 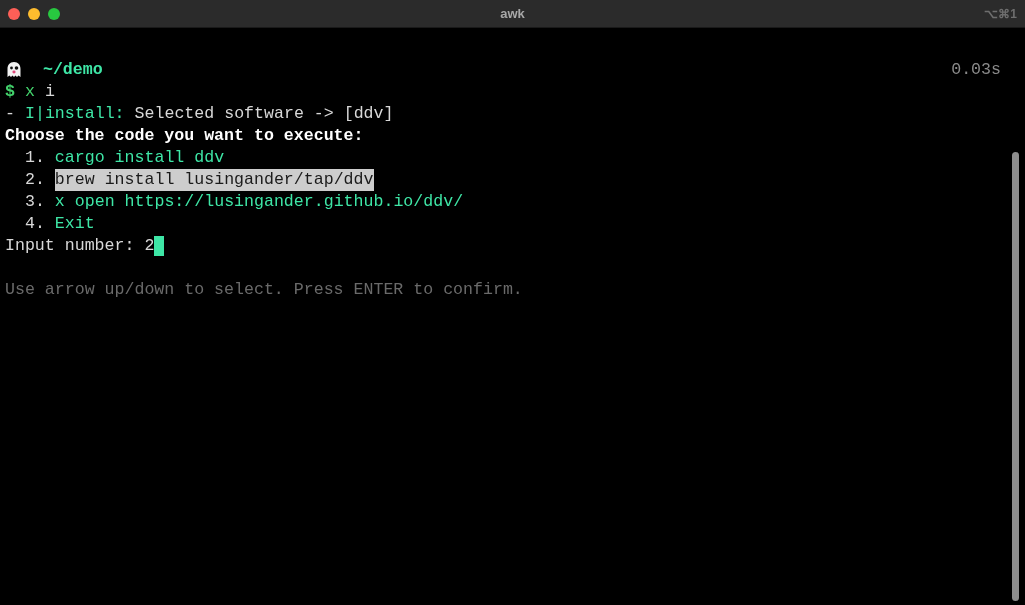 I want to click on option-number: 1., so click(x=34, y=158).